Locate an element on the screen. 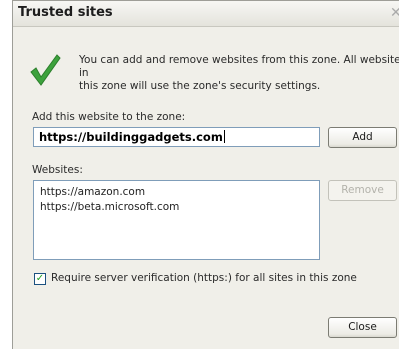 This screenshot has height=349, width=399. text-caret is located at coordinates (224, 136).